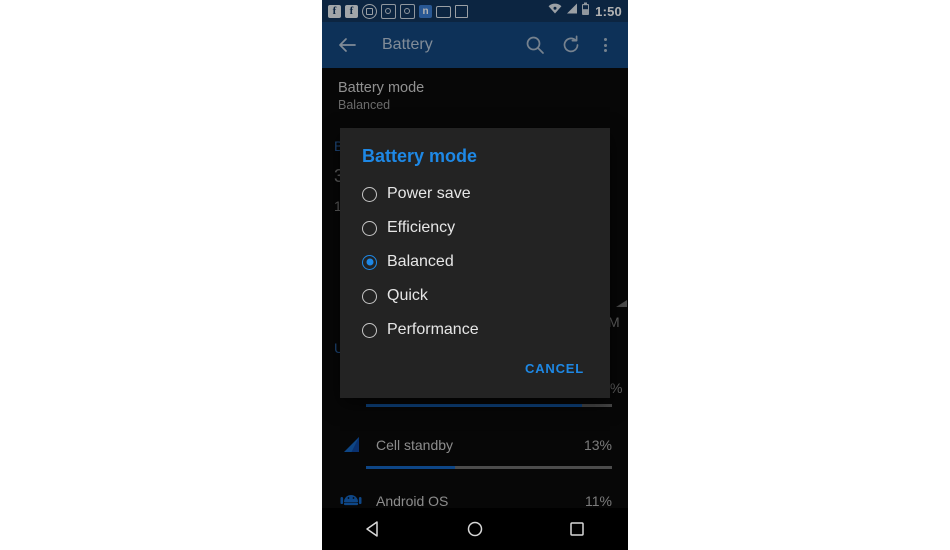 This screenshot has height=550, width=950. I want to click on radio-option-performance: Performance, so click(475, 330).